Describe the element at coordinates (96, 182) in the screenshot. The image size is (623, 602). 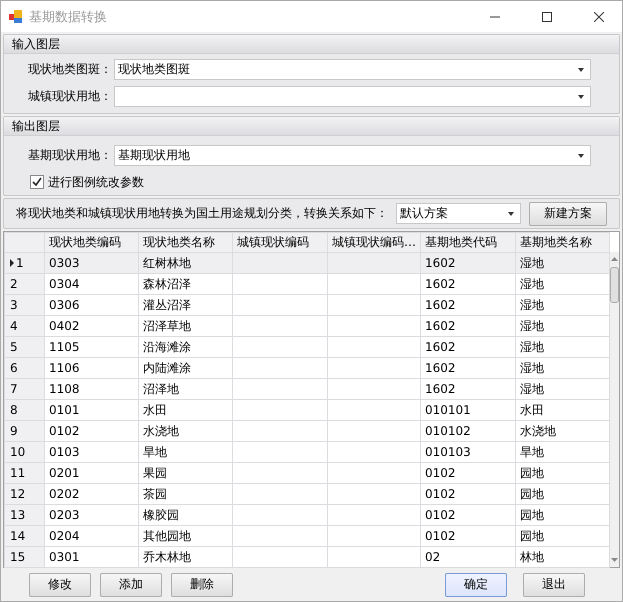
I see `checkbox-label: 进行图例统改参数` at that location.